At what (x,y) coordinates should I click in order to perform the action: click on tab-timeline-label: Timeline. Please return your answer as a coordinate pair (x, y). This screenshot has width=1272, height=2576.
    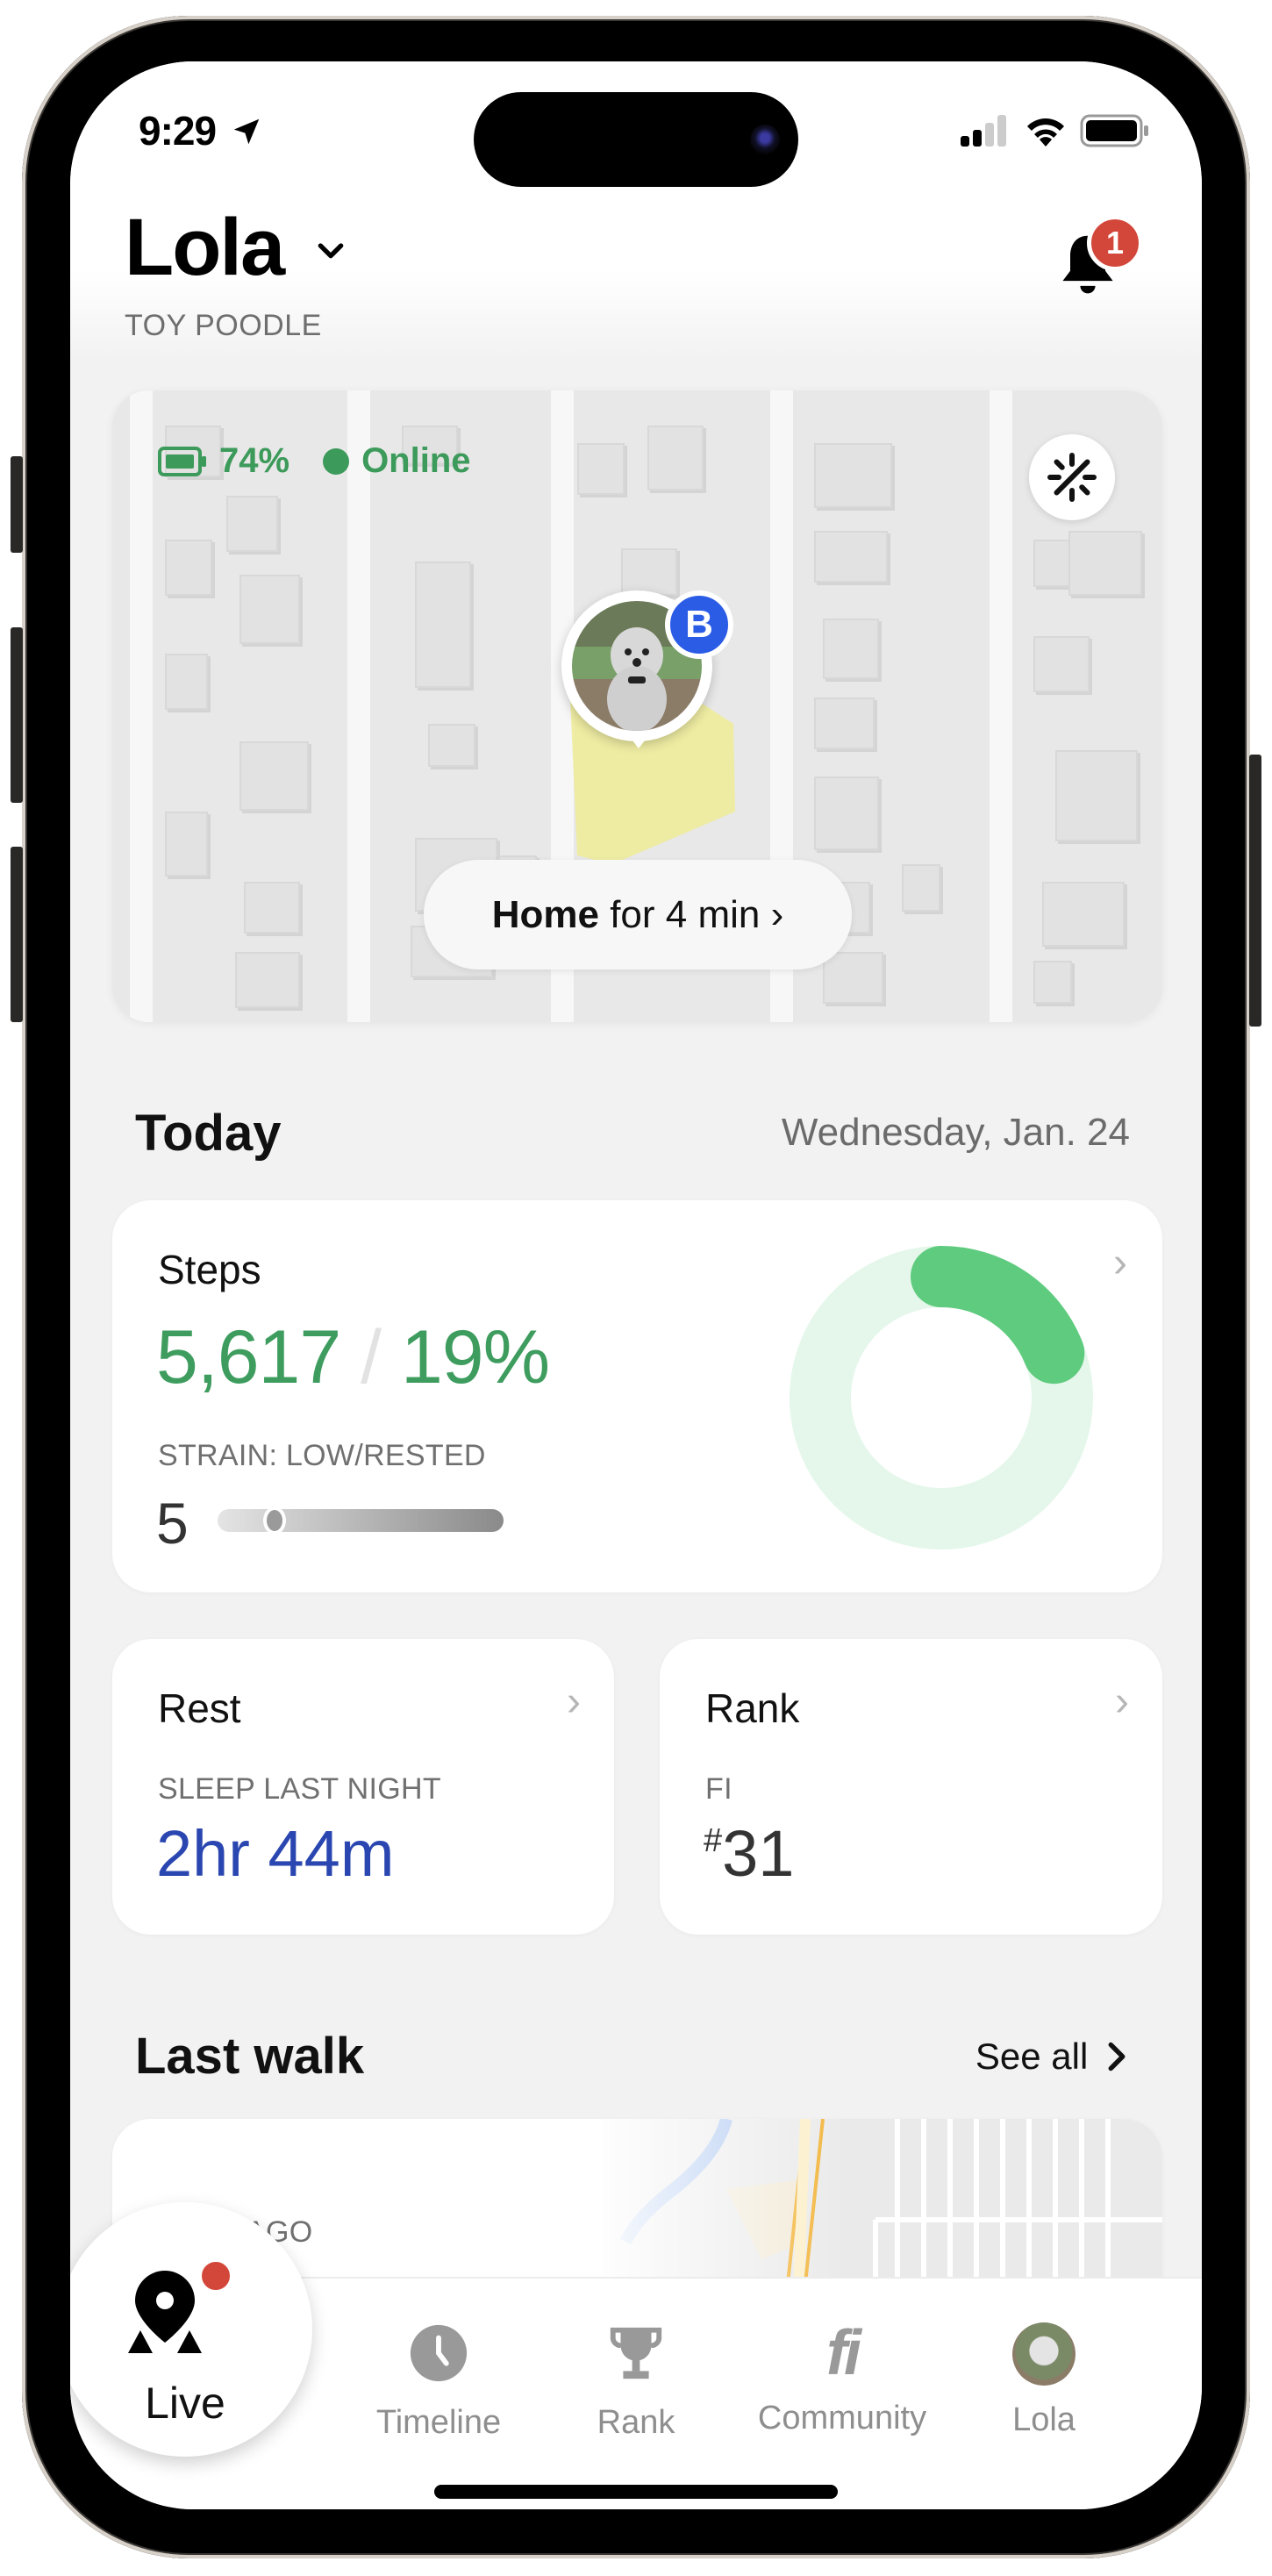
    Looking at the image, I should click on (438, 2422).